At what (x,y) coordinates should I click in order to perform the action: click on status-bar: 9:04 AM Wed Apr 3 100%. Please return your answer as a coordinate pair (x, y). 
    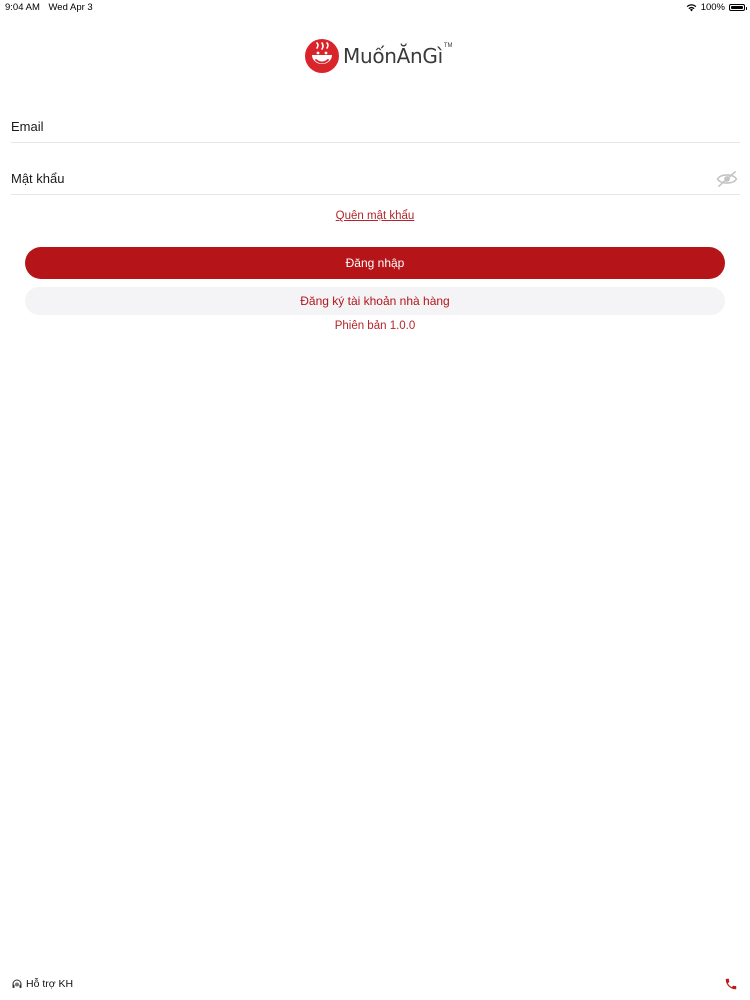
    Looking at the image, I should click on (375, 8).